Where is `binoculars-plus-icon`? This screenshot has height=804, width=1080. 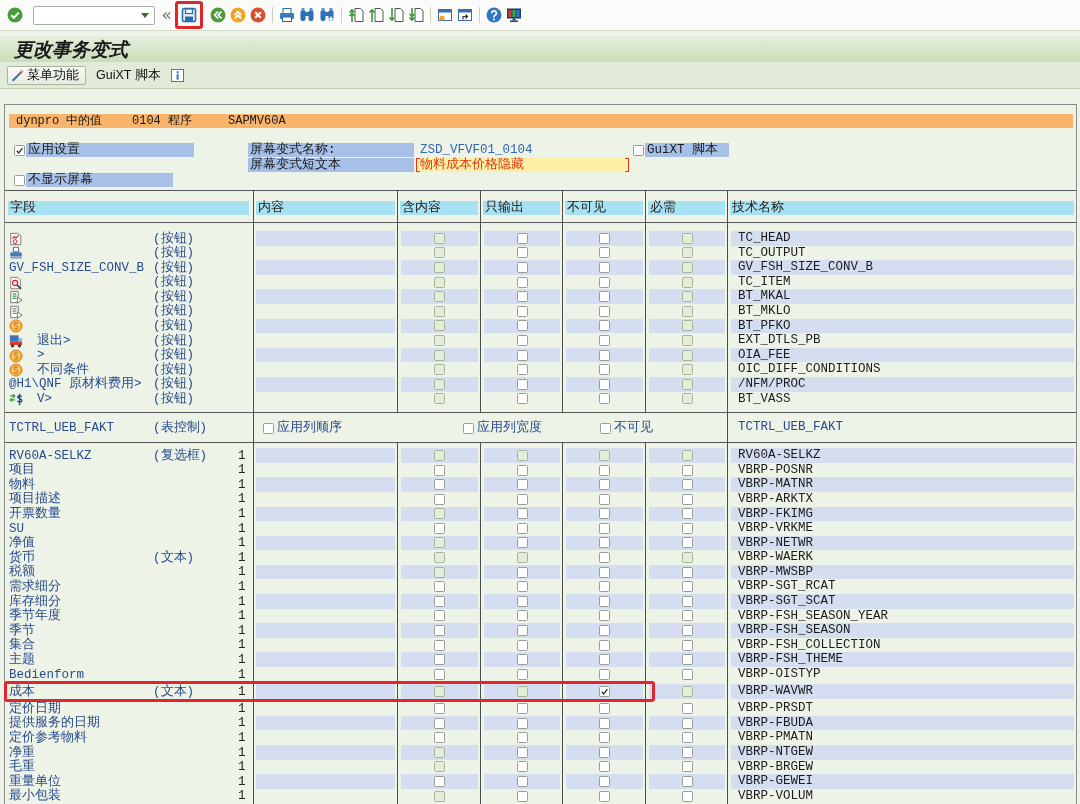
binoculars-plus-icon is located at coordinates (327, 15).